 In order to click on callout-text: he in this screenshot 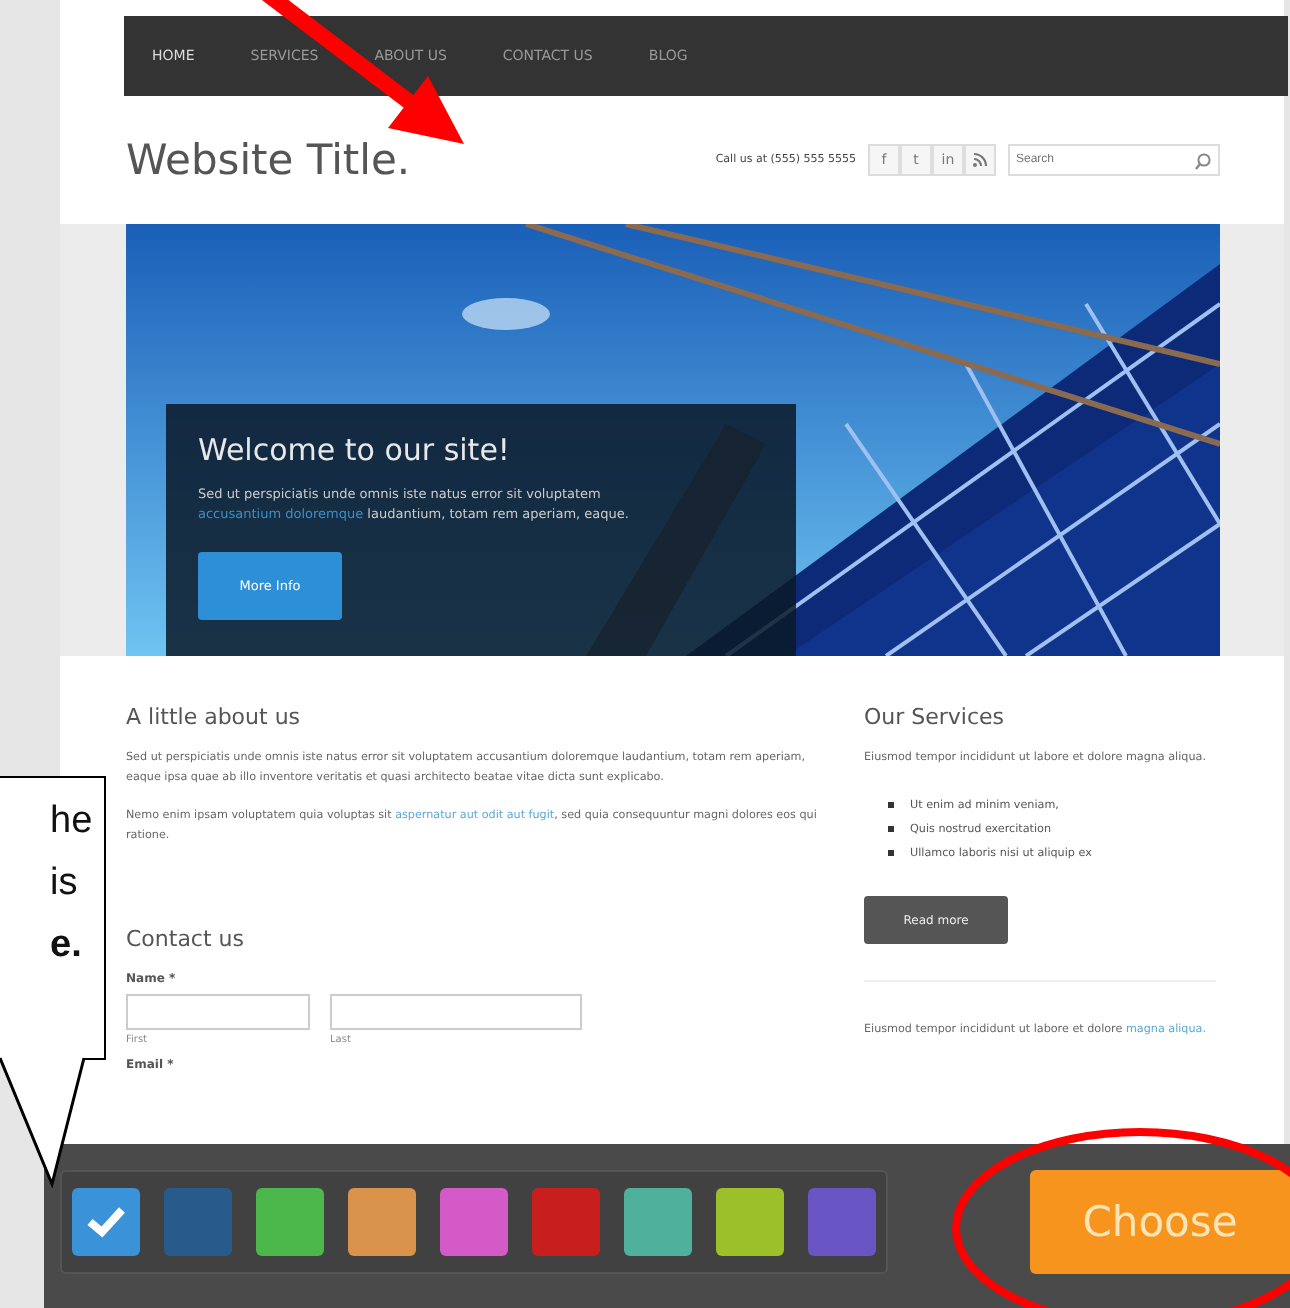, I will do `click(72, 822)`.